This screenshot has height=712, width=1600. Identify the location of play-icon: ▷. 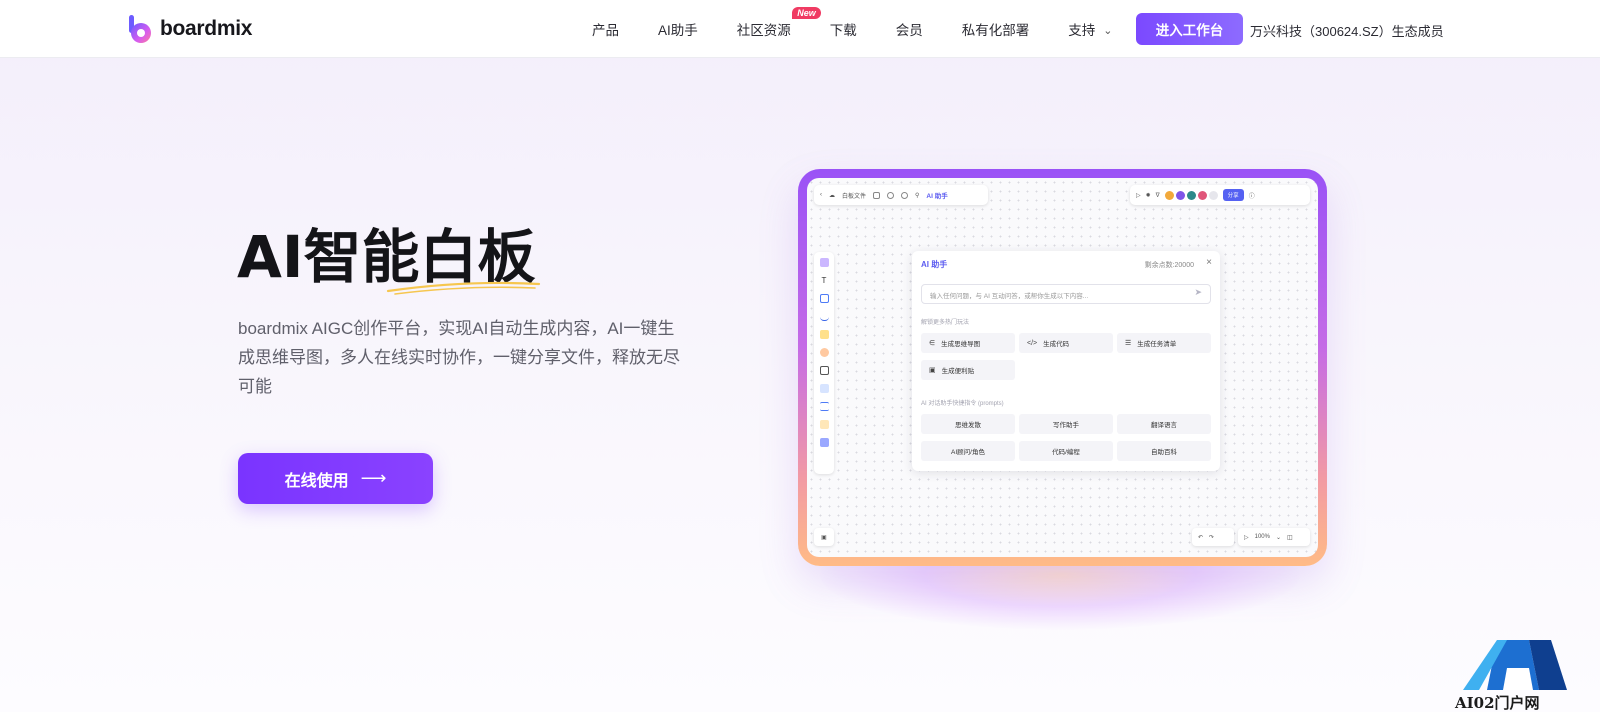
(1138, 195).